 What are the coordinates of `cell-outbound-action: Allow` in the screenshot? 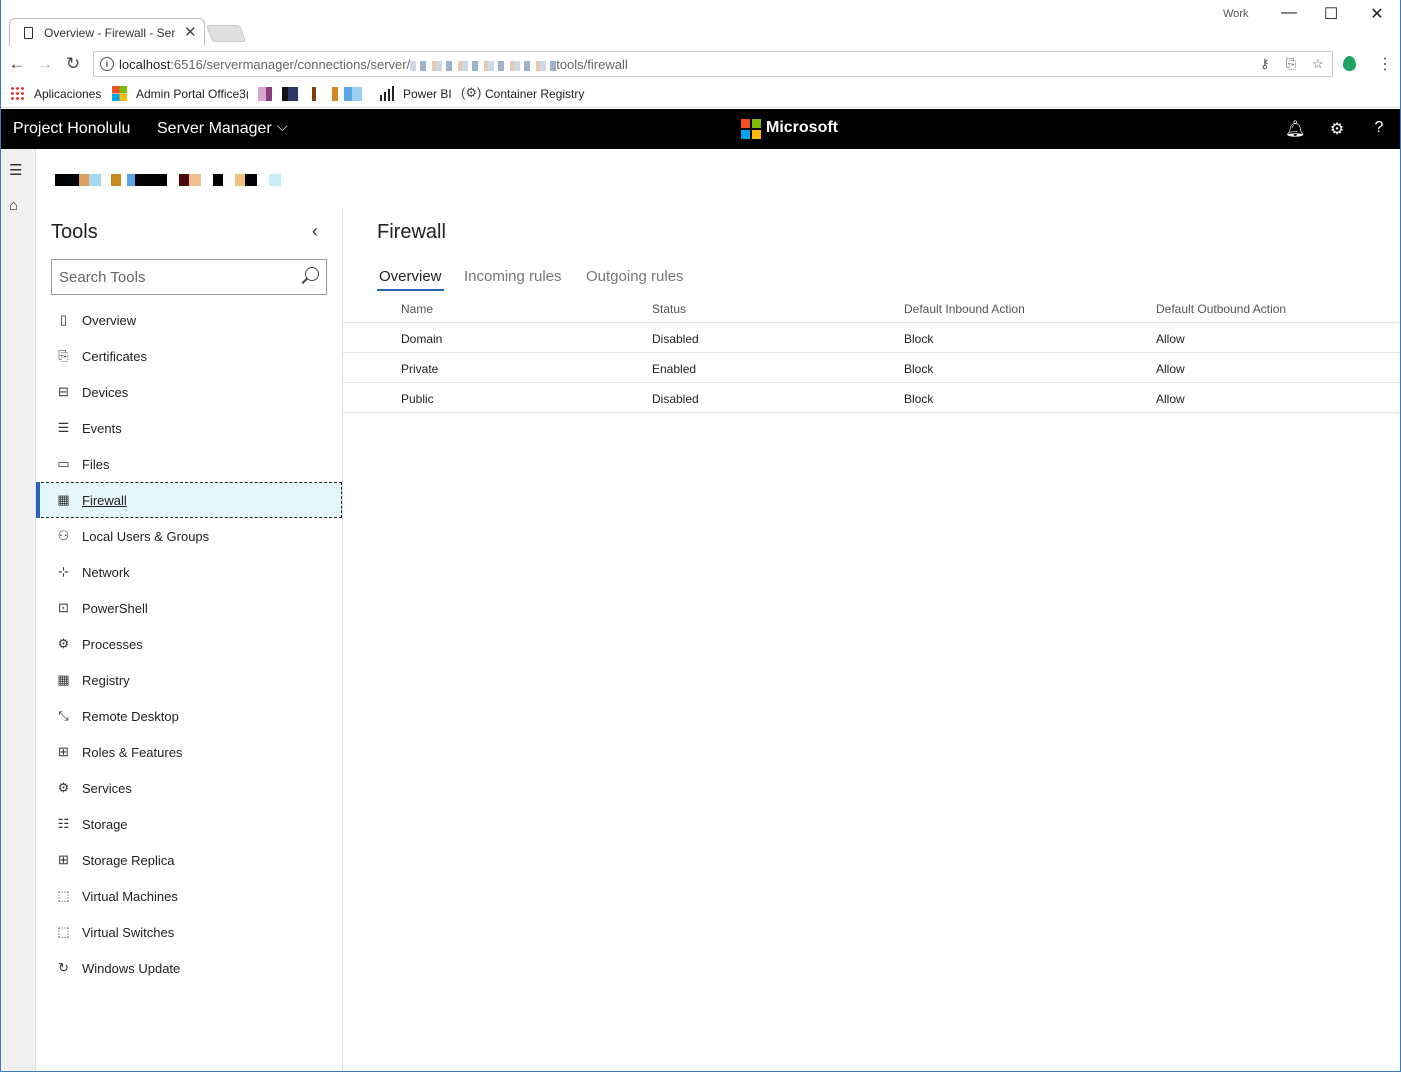 It's located at (1170, 369).